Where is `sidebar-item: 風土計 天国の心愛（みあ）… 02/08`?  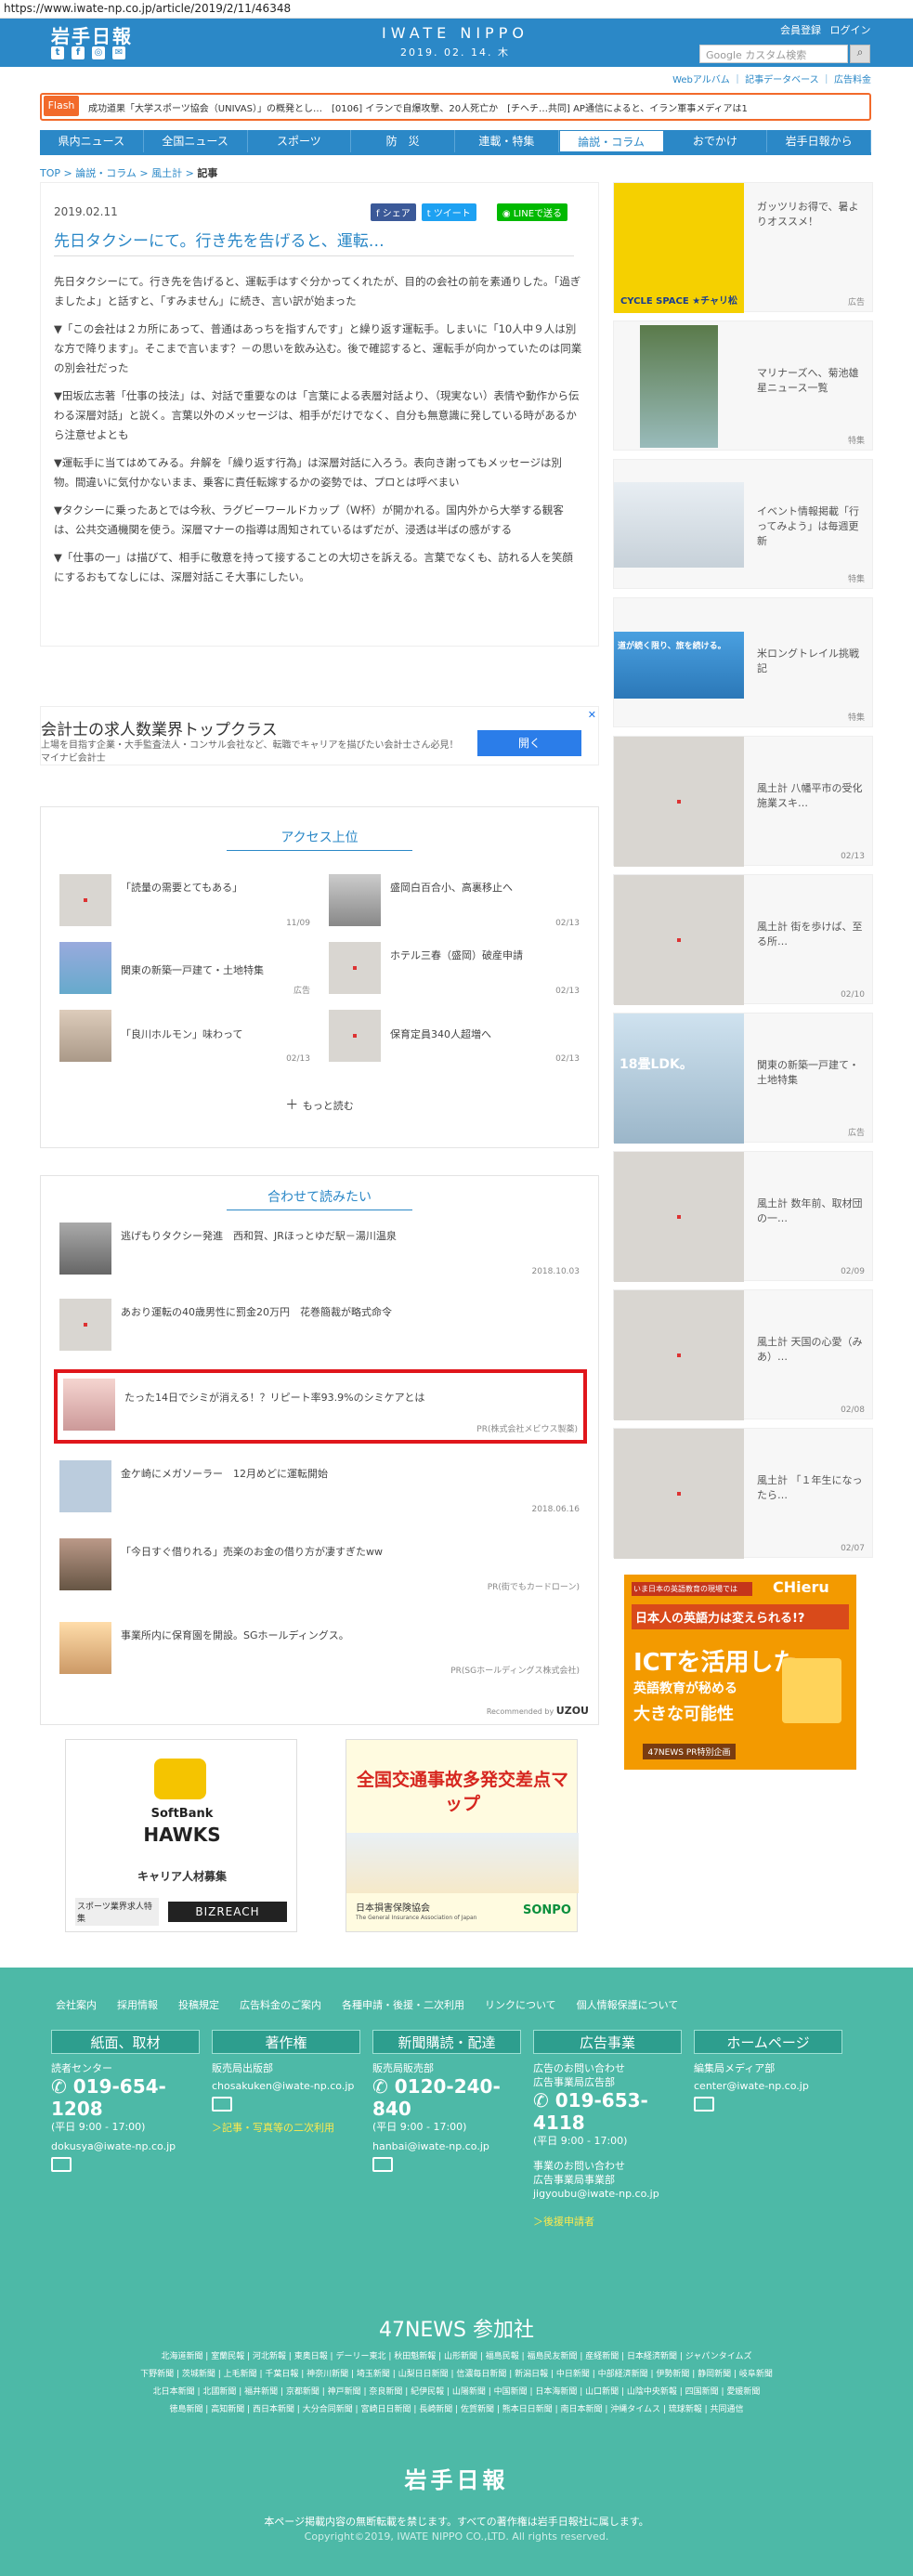
sidebar-item: 風土計 天国の心愛（みあ）… 02/08 is located at coordinates (743, 1354).